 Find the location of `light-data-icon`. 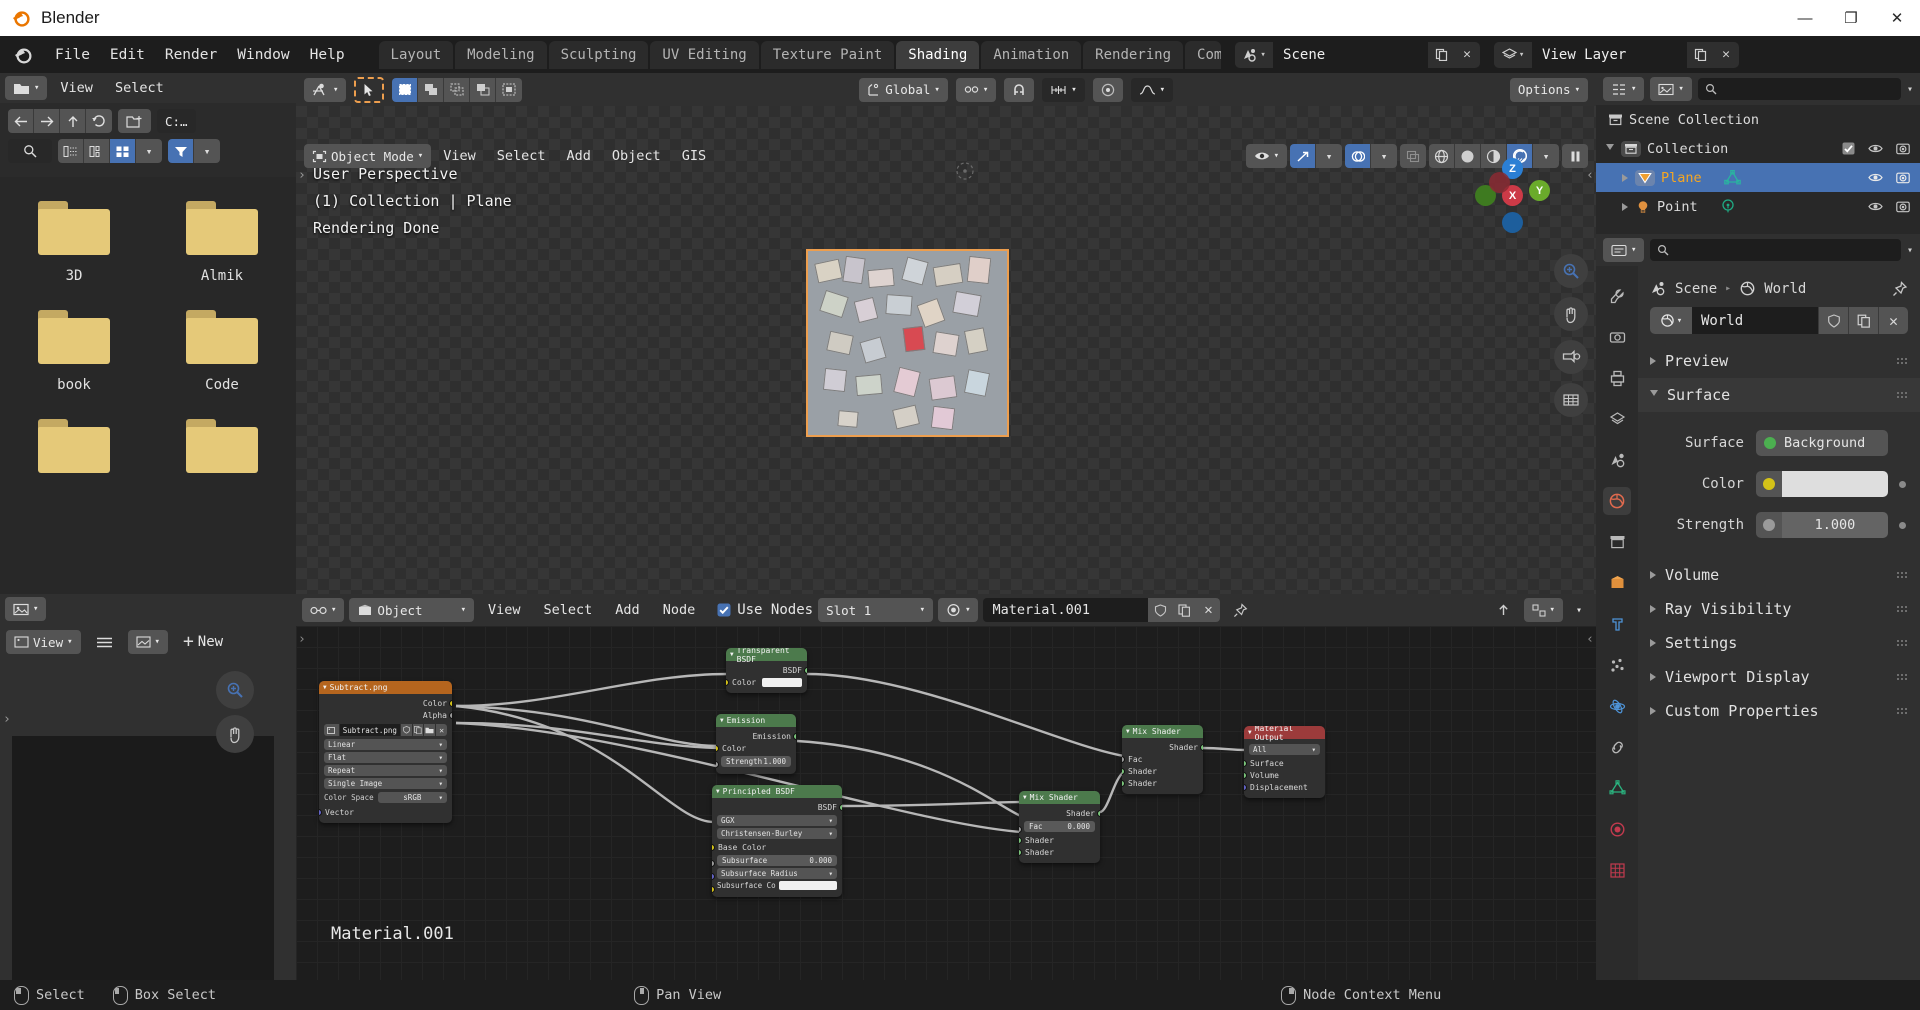

light-data-icon is located at coordinates (1728, 206).